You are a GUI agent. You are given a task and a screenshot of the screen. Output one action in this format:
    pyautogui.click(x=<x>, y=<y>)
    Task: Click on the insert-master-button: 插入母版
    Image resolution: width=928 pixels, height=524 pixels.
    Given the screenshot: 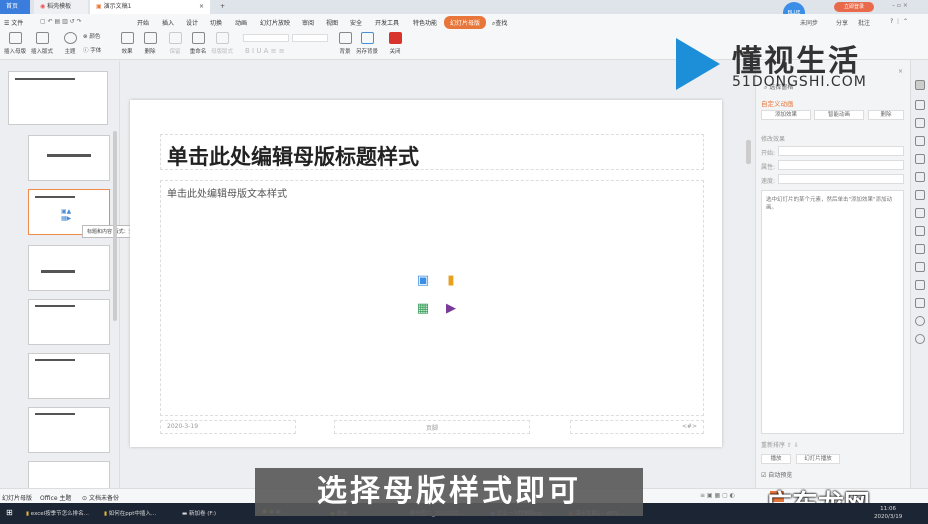 What is the action you would take?
    pyautogui.click(x=15, y=43)
    